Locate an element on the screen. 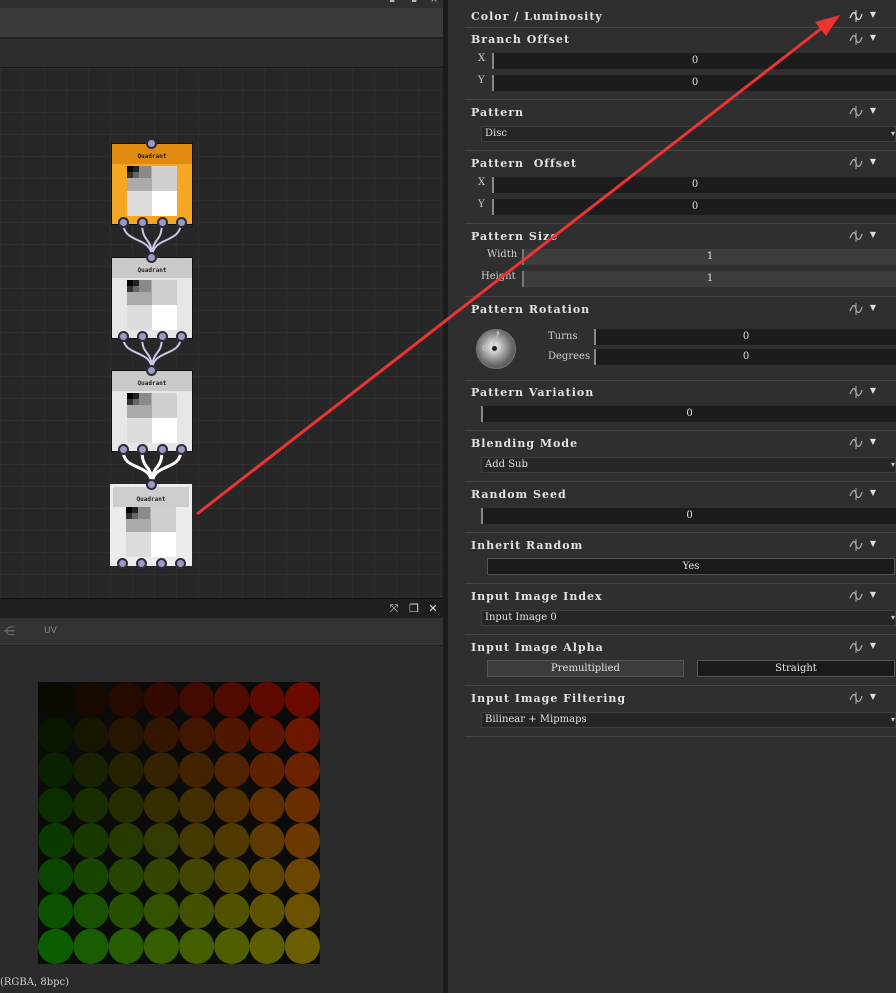 This screenshot has height=993, width=896. 2d-view-image is located at coordinates (179, 823).